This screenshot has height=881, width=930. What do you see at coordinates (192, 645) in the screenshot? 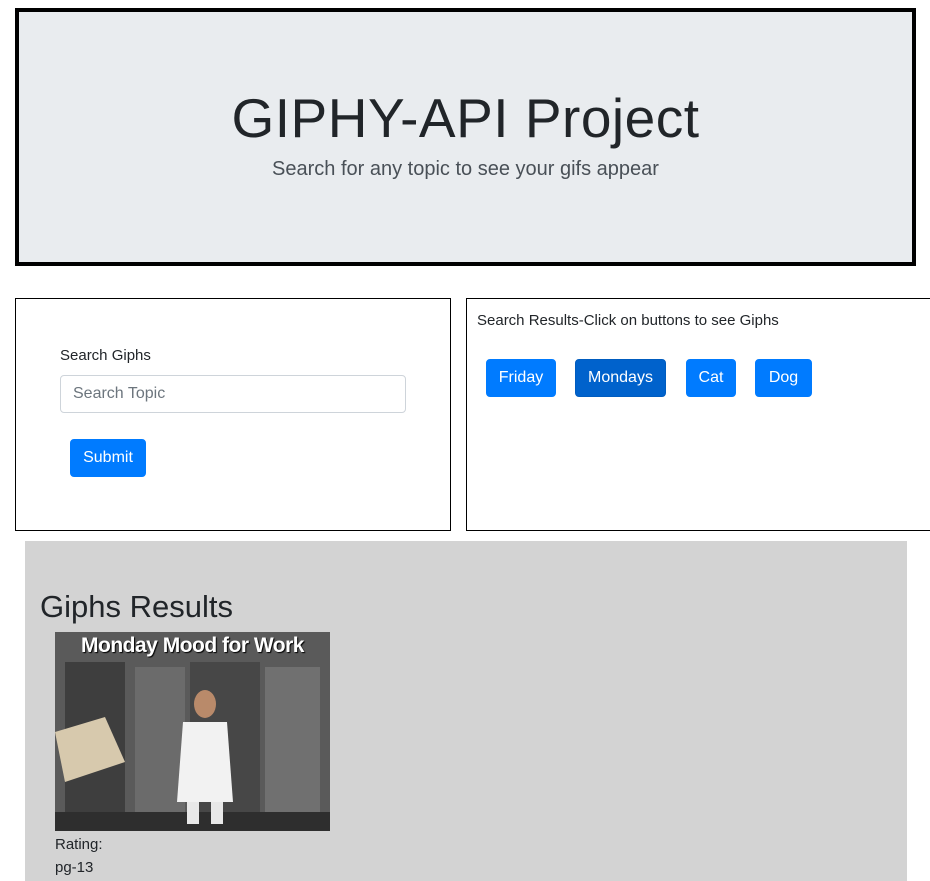
I see `gif-caption: Monday Mood for Work` at bounding box center [192, 645].